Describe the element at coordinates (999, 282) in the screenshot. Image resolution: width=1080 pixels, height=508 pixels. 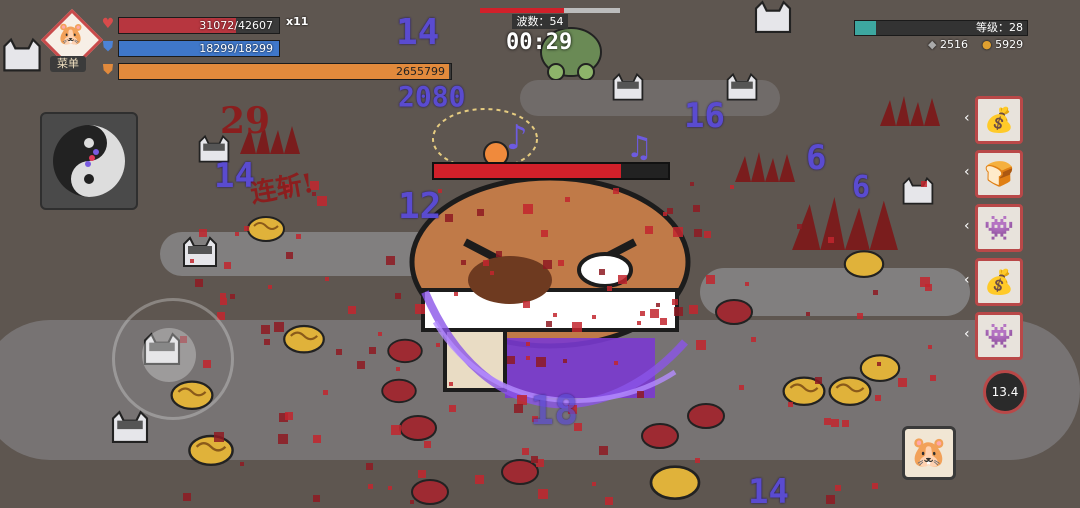
I see `gold-pile-skill-2-button: 💰` at that location.